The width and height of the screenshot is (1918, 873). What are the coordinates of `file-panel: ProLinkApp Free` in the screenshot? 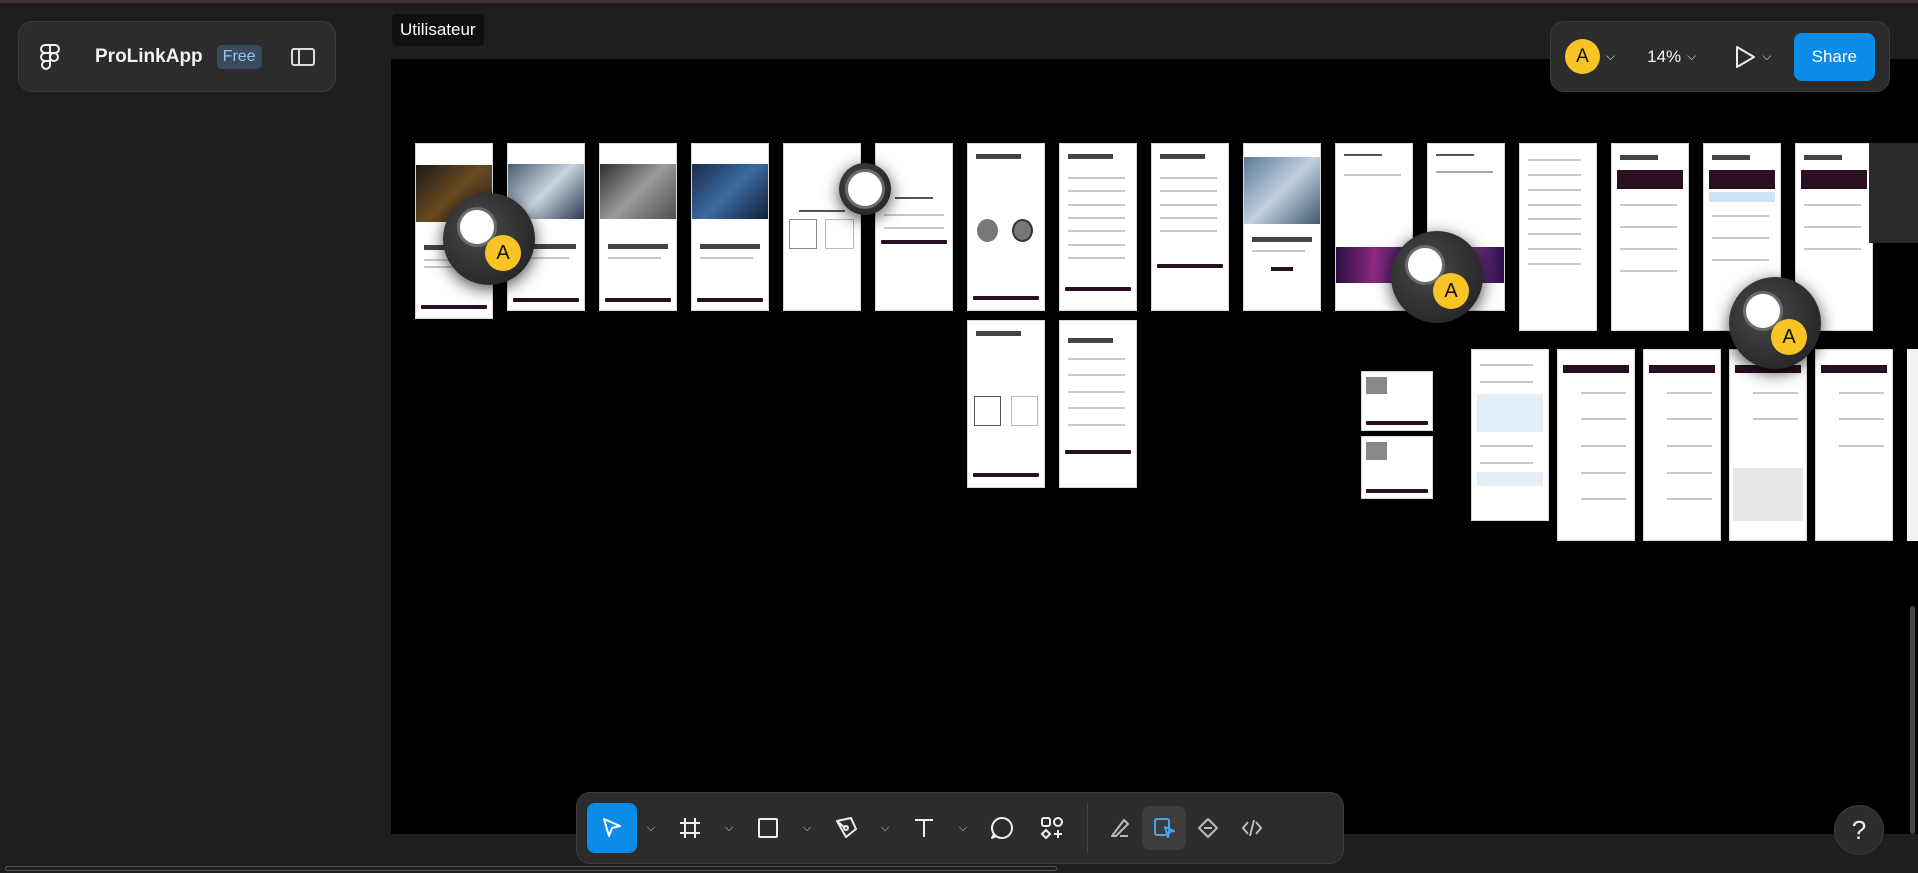 It's located at (177, 56).